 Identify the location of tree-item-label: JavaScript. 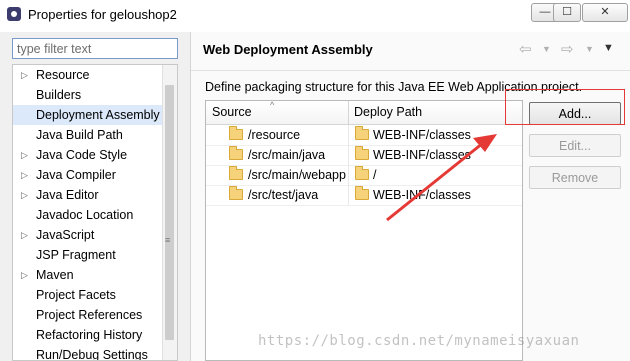
(65, 235).